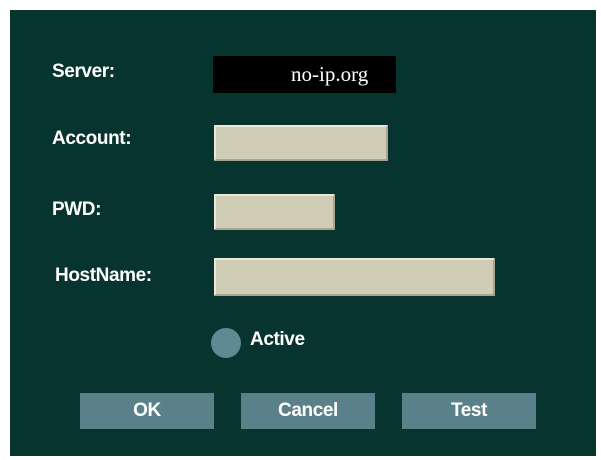 The image size is (601, 460). Describe the element at coordinates (77, 209) in the screenshot. I see `pwd-label: PWD:` at that location.